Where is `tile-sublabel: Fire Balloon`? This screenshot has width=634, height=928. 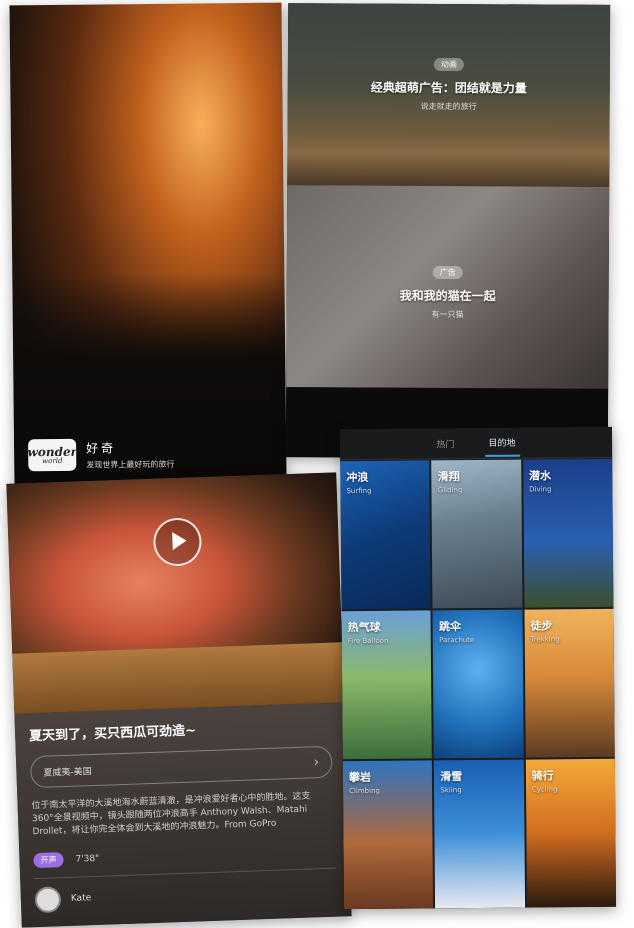
tile-sublabel: Fire Balloon is located at coordinates (368, 641).